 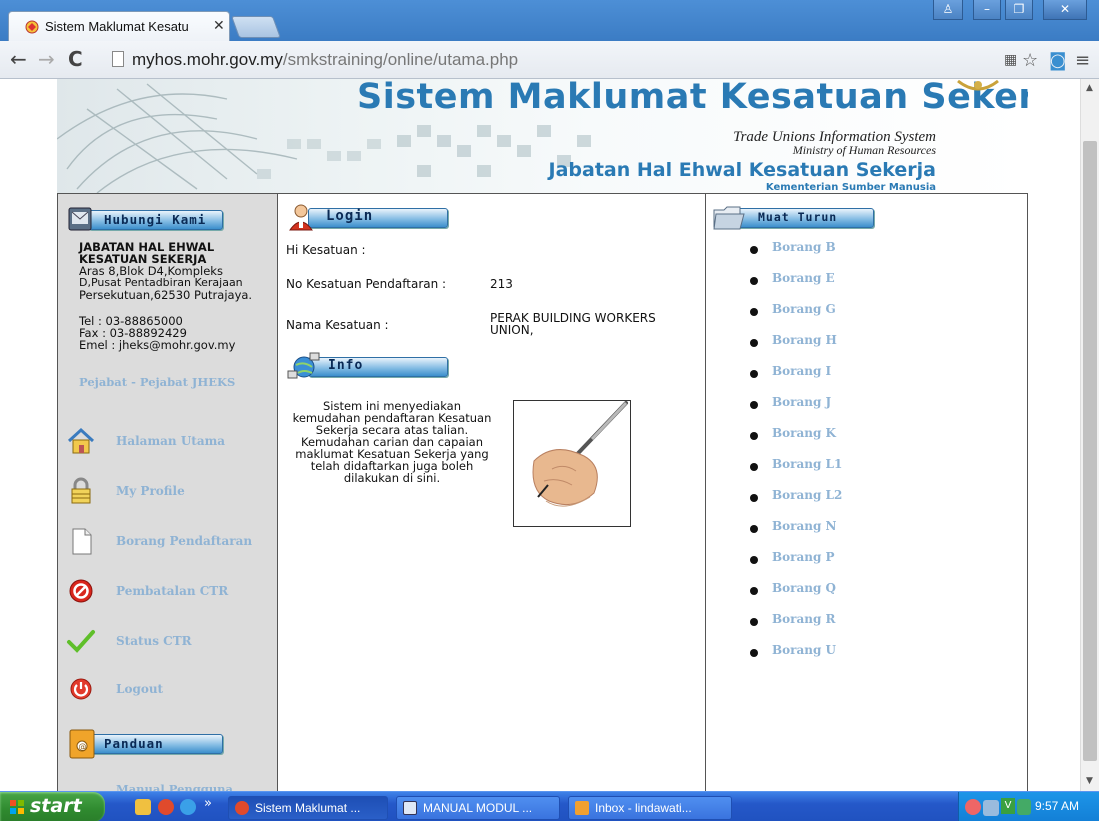 I want to click on tray-language-icon: V, so click(x=1008, y=806).